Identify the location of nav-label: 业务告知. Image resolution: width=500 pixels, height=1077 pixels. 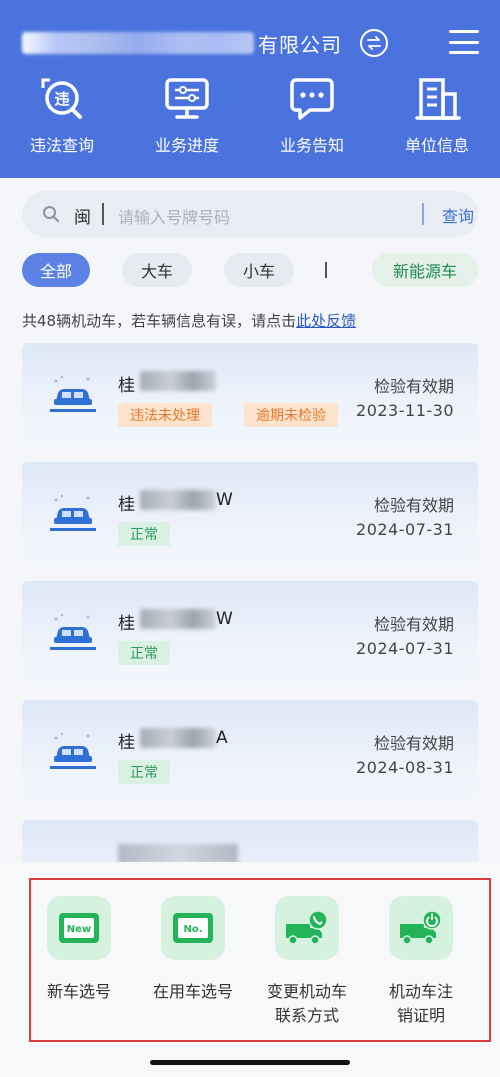
(311, 145).